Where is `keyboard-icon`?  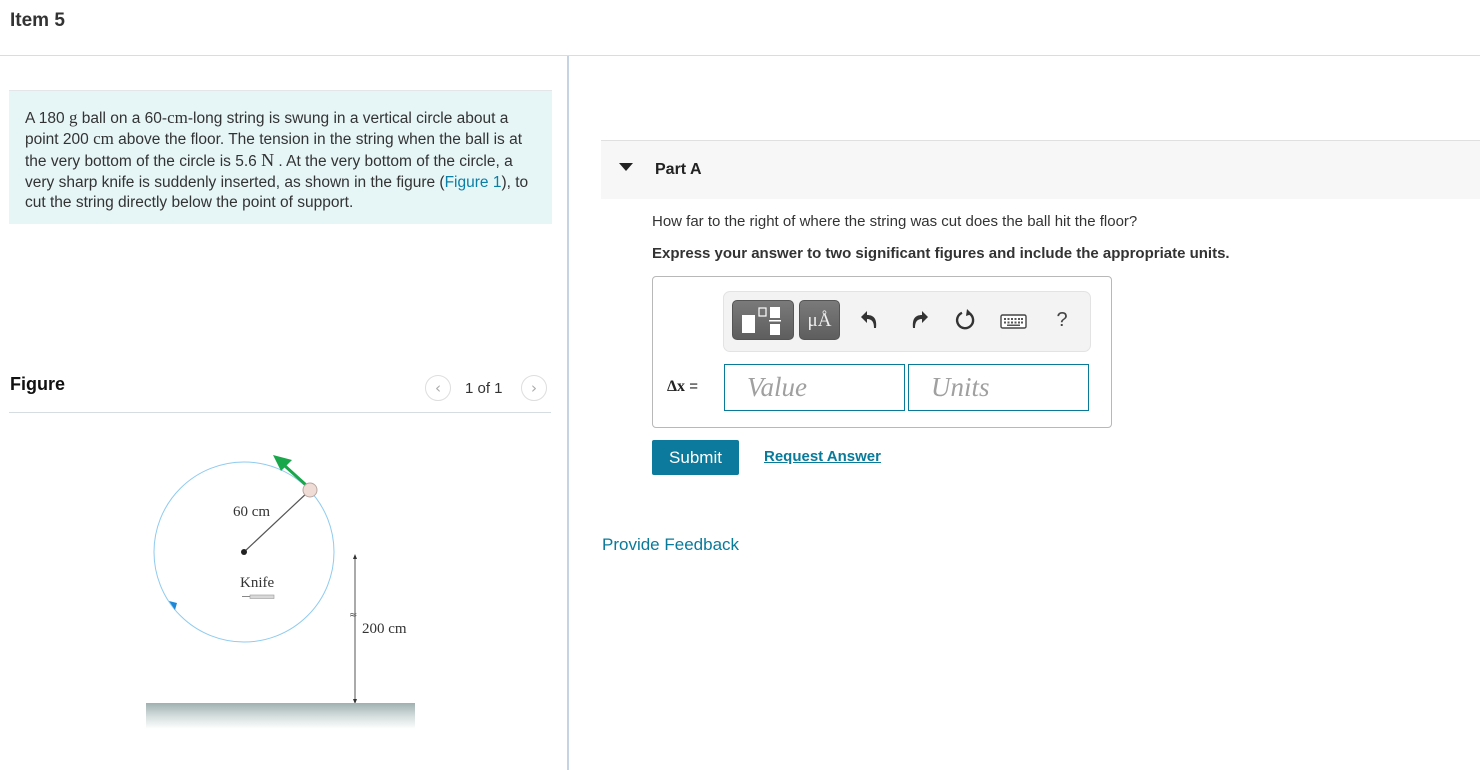 keyboard-icon is located at coordinates (1013, 321).